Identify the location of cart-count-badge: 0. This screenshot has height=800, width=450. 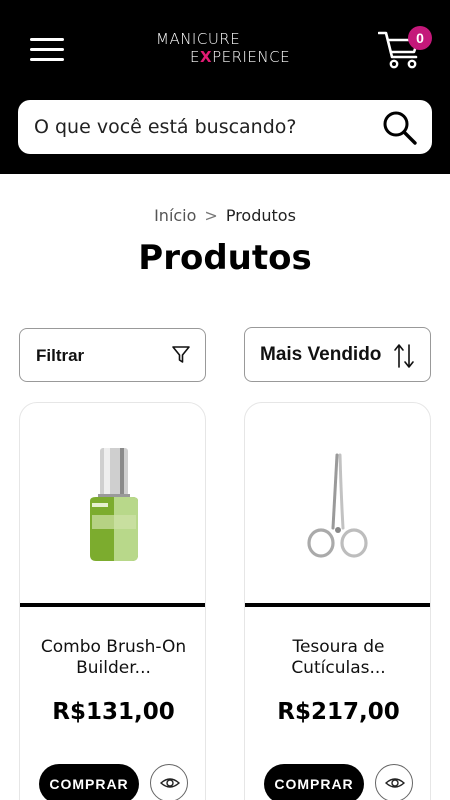
(420, 38).